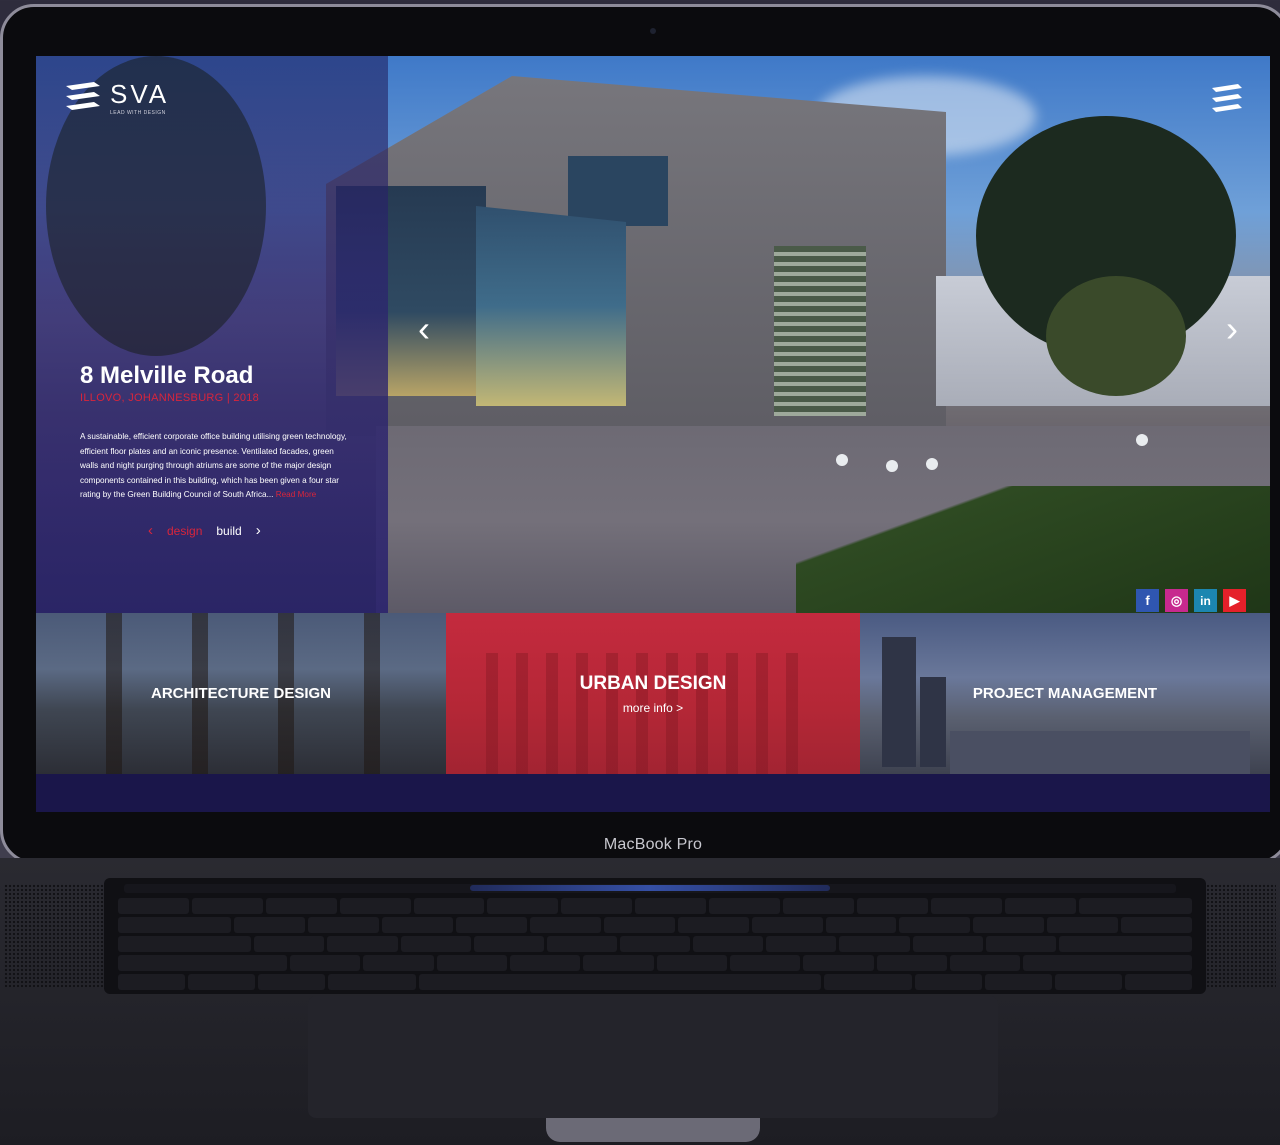  What do you see at coordinates (424, 329) in the screenshot?
I see `slider-prev-arrow-icon: ‹` at bounding box center [424, 329].